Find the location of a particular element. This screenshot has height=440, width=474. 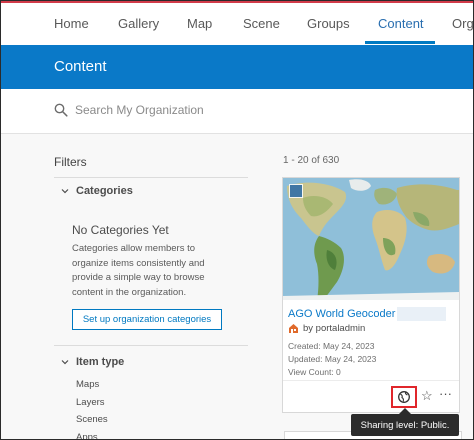

view-count: View Count: 0 is located at coordinates (314, 372).